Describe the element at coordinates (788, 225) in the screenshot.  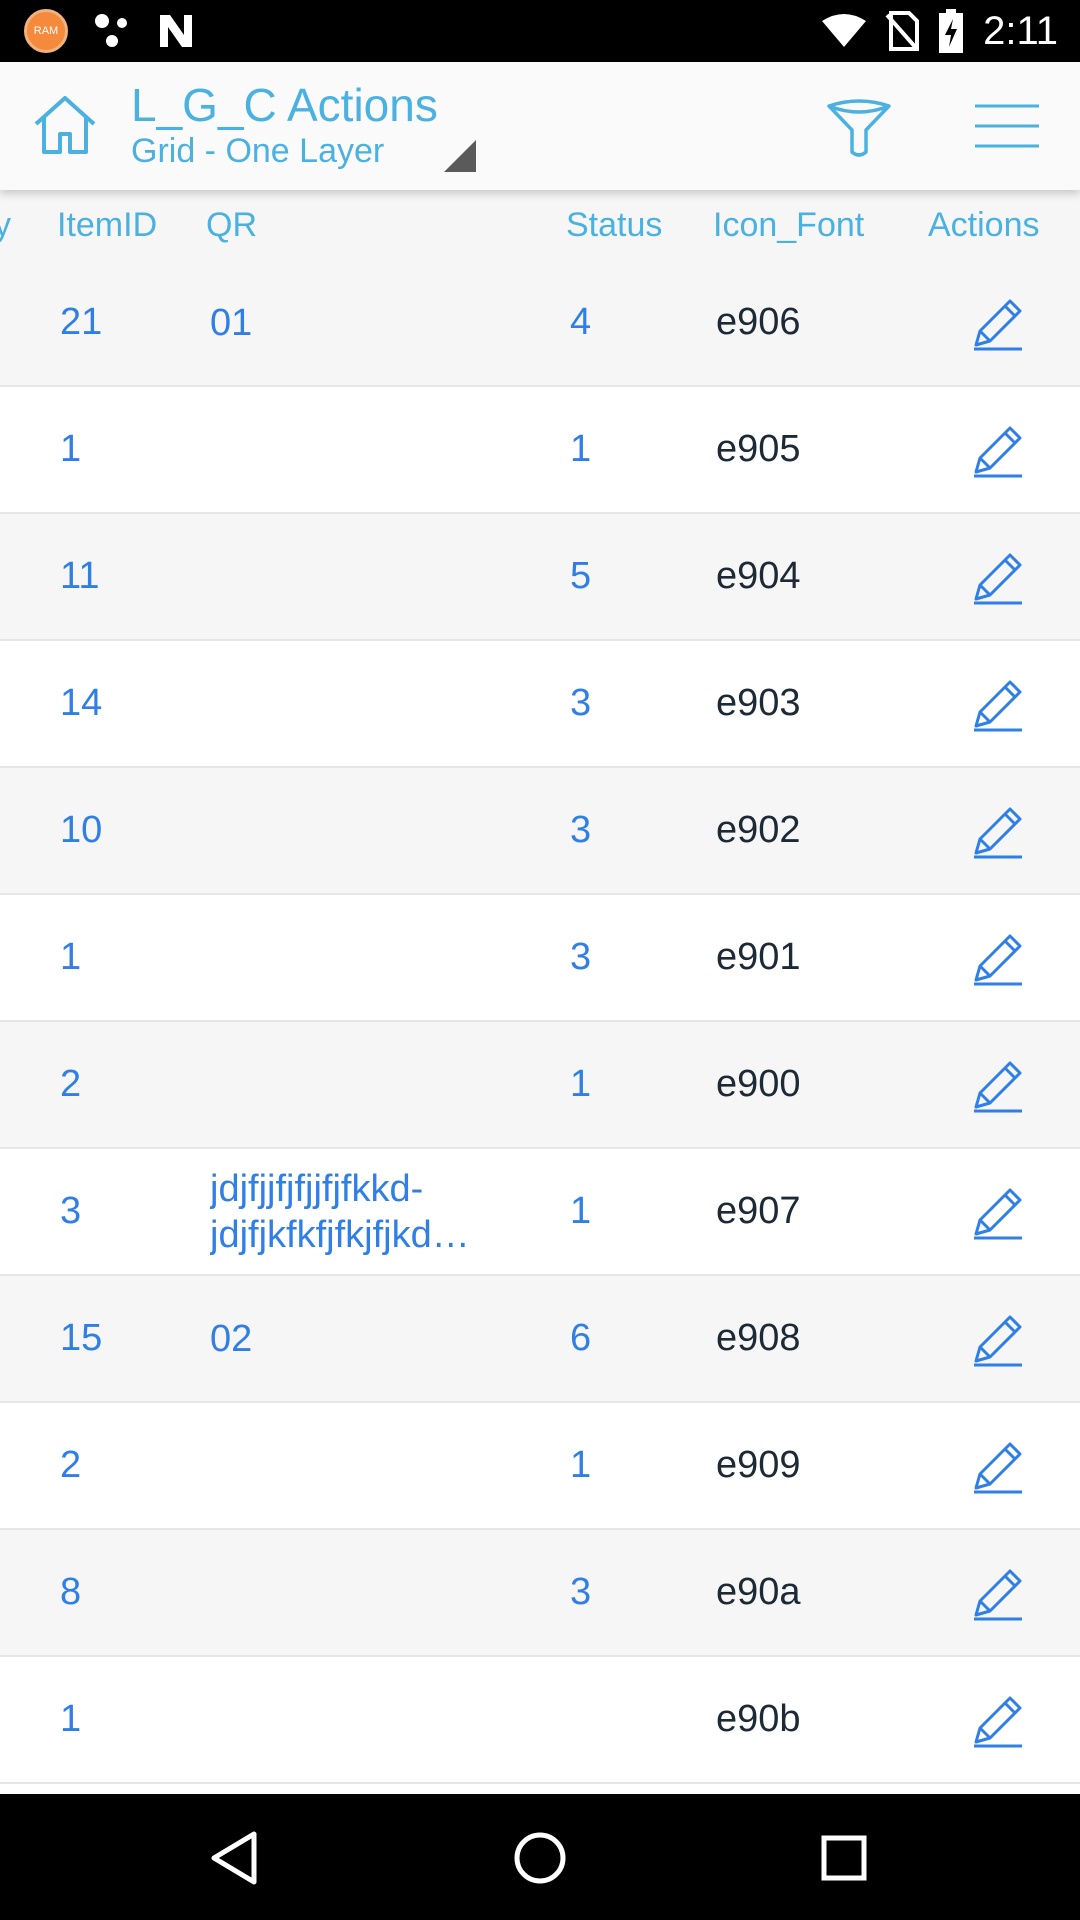
I see `column-header-icon-font: Icon_Font` at that location.